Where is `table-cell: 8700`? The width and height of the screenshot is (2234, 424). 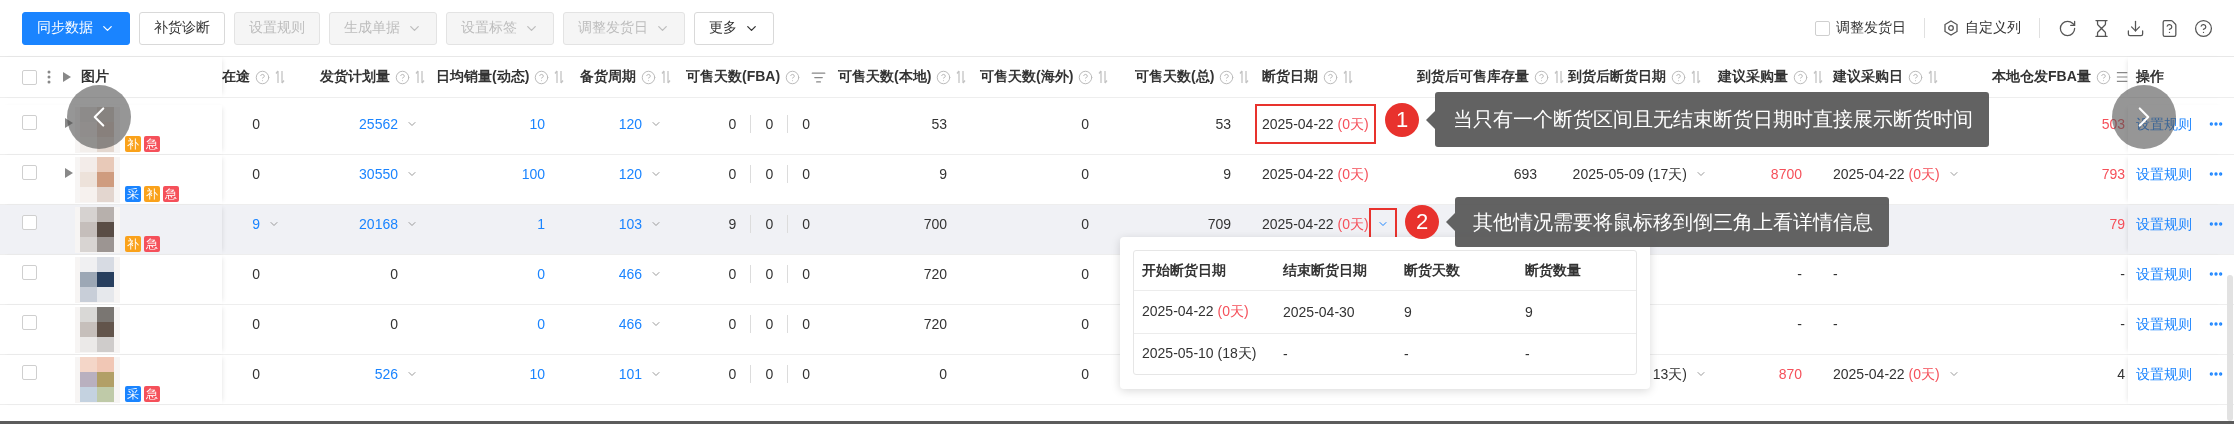
table-cell: 8700 is located at coordinates (1786, 174).